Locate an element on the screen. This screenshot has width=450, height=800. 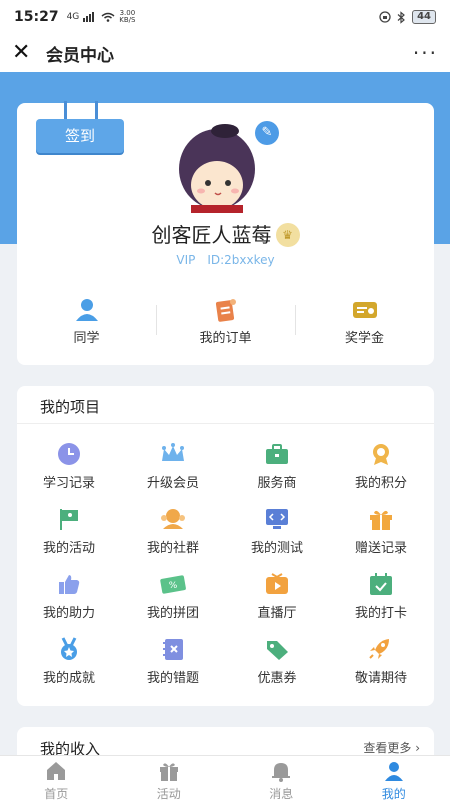
project-live-room: 直播厅 is located at coordinates (277, 600).